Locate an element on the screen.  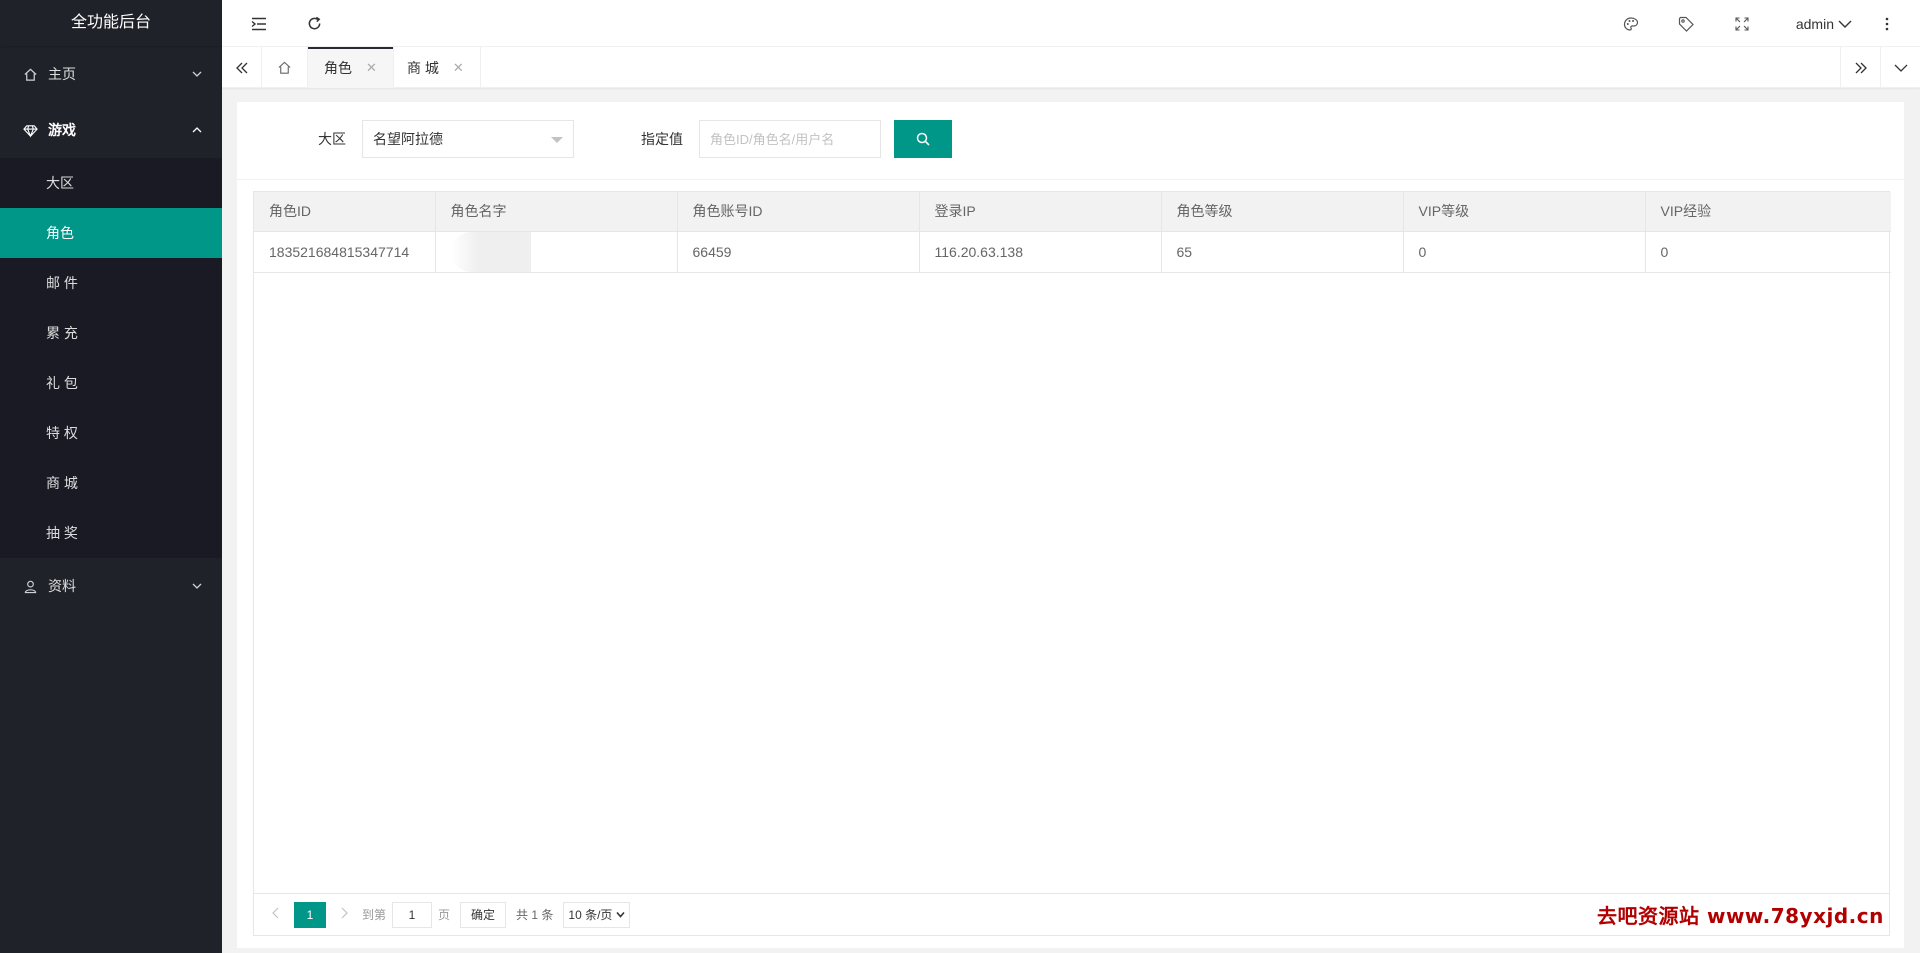
nav-group-game: 游戏 大区 角色 邮 件 累 充 礼 包 特 权 商 城 抽 奖 is located at coordinates (111, 330).